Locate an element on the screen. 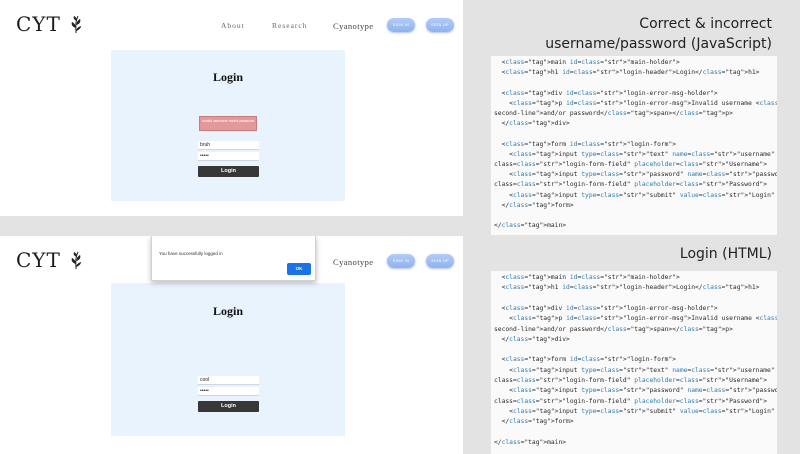 This screenshot has height=454, width=800. alert-message: You have successfully logged in is located at coordinates (191, 253).